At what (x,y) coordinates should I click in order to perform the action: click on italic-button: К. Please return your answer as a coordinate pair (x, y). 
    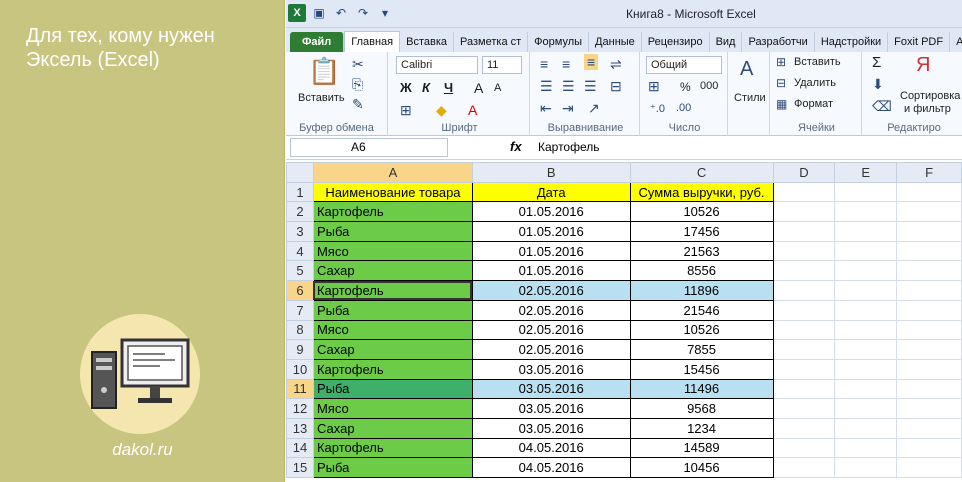
    Looking at the image, I should click on (426, 87).